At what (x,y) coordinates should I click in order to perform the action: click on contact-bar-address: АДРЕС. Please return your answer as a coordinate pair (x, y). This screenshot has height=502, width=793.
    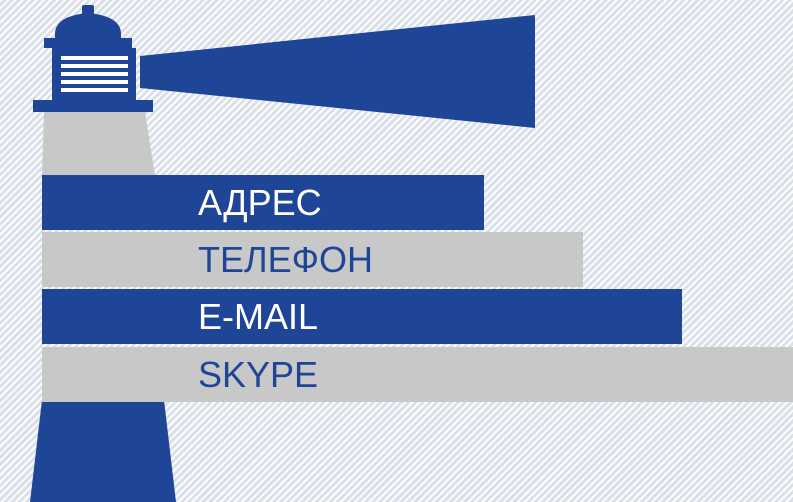
    Looking at the image, I should click on (263, 202).